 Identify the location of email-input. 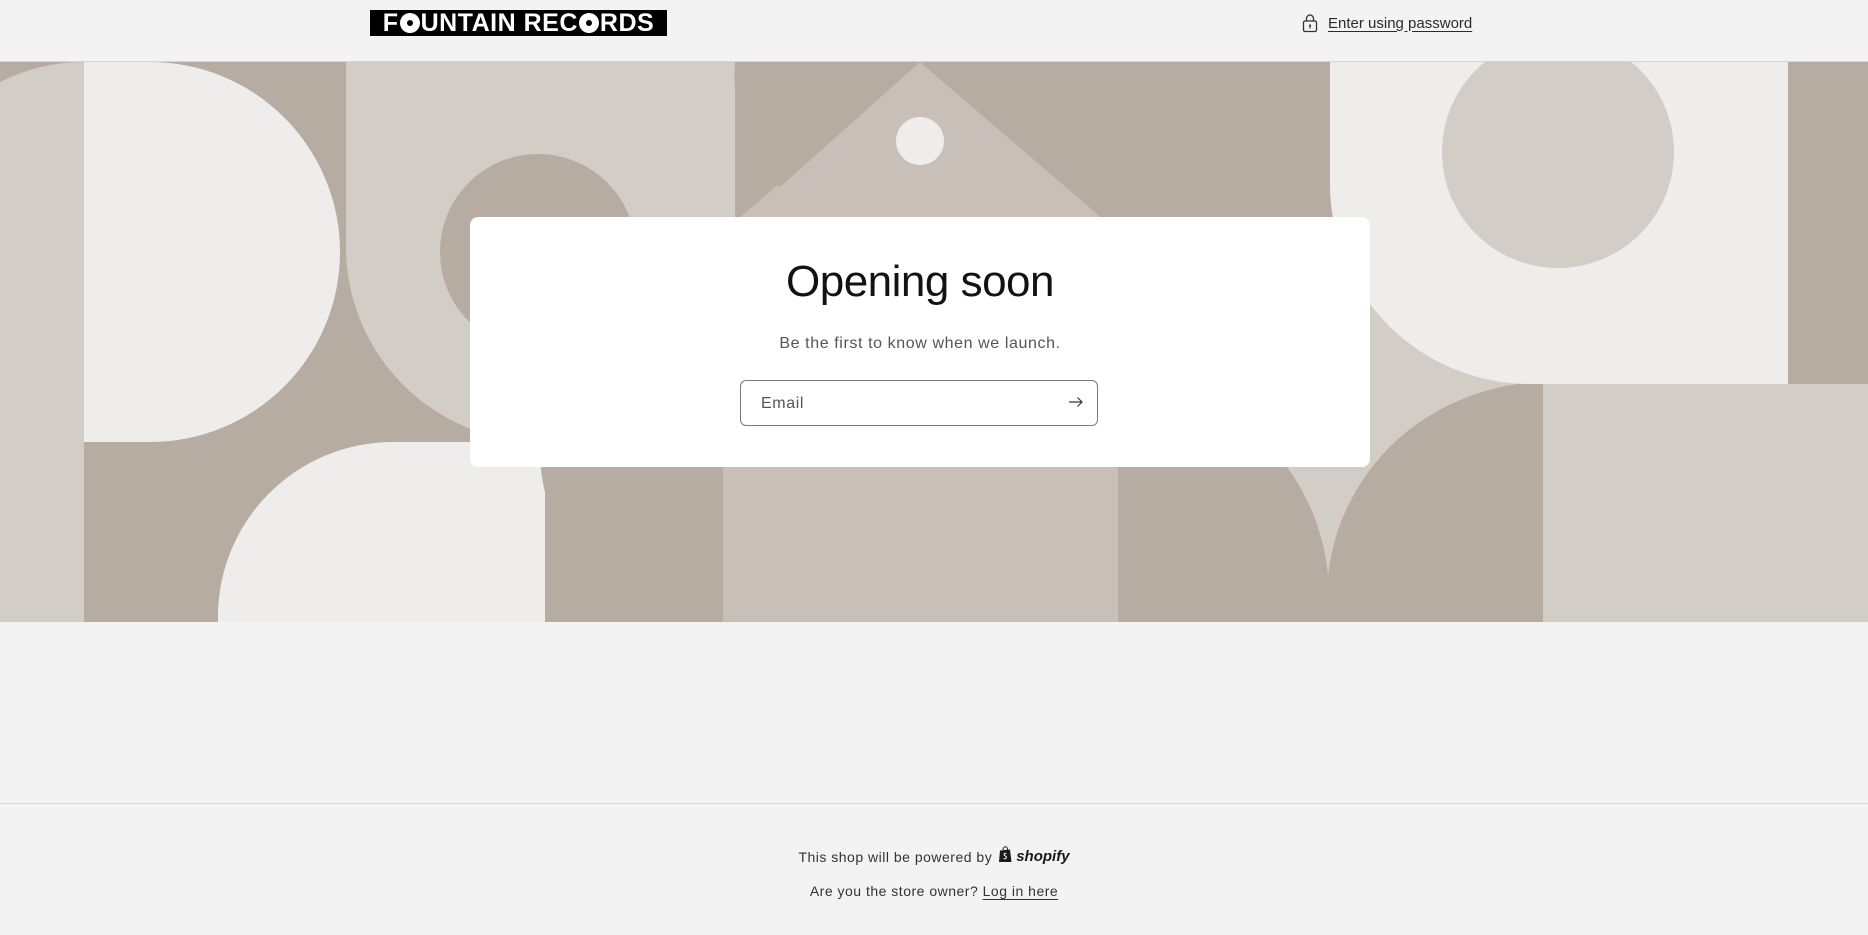
(906, 404).